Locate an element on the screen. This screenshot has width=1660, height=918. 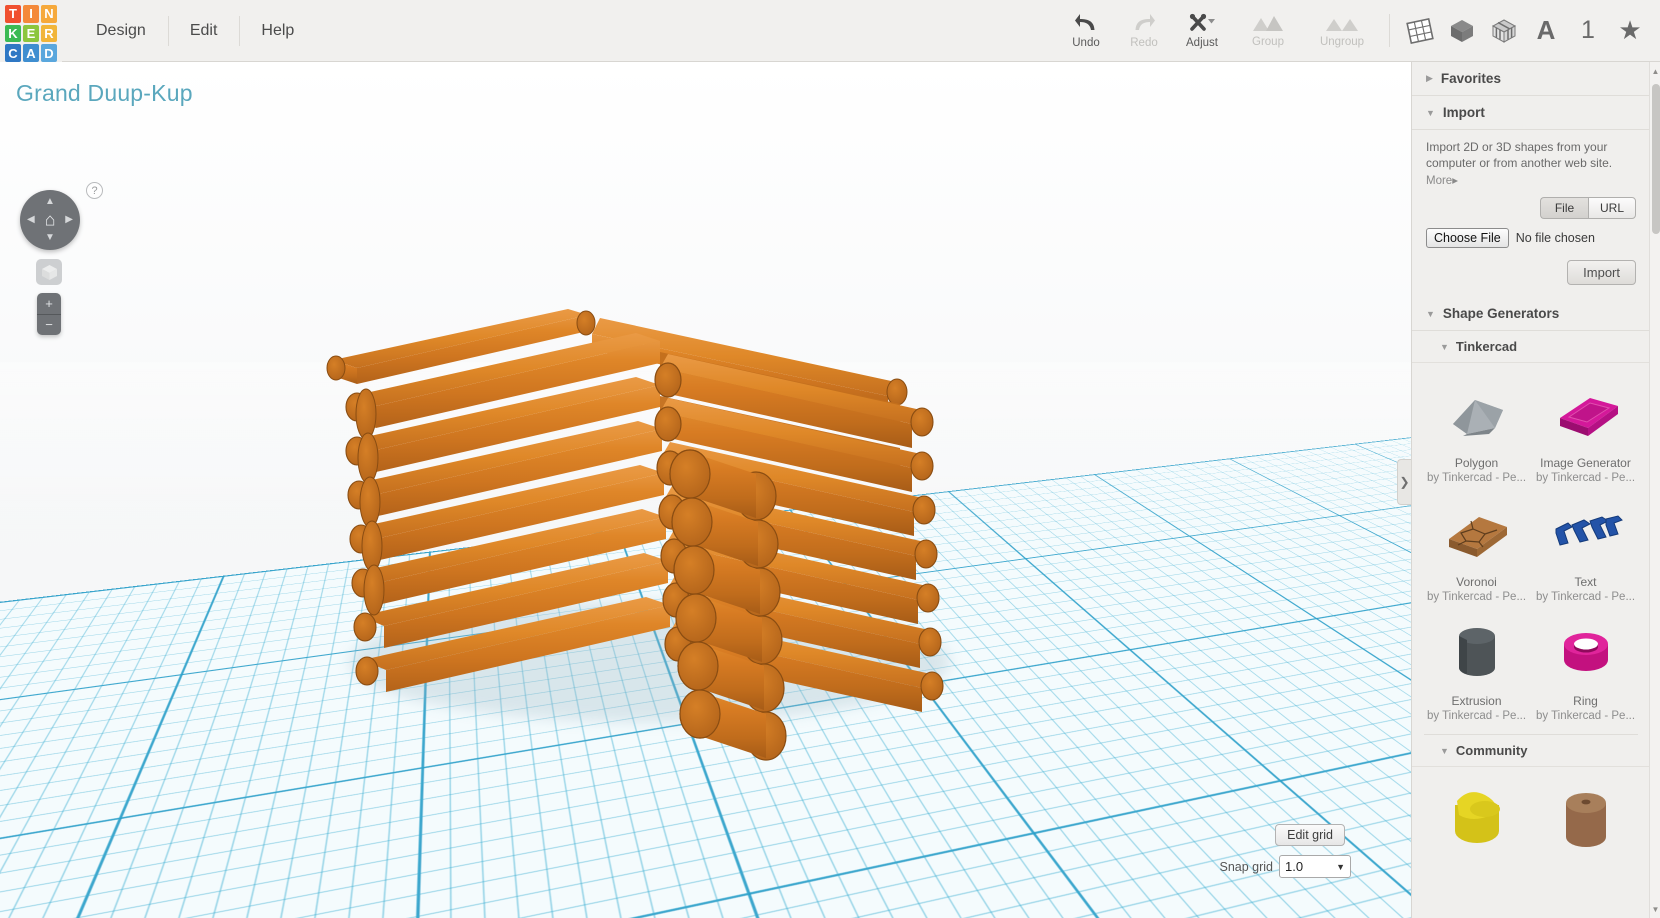
import-more-link: More▸ is located at coordinates (1531, 180).